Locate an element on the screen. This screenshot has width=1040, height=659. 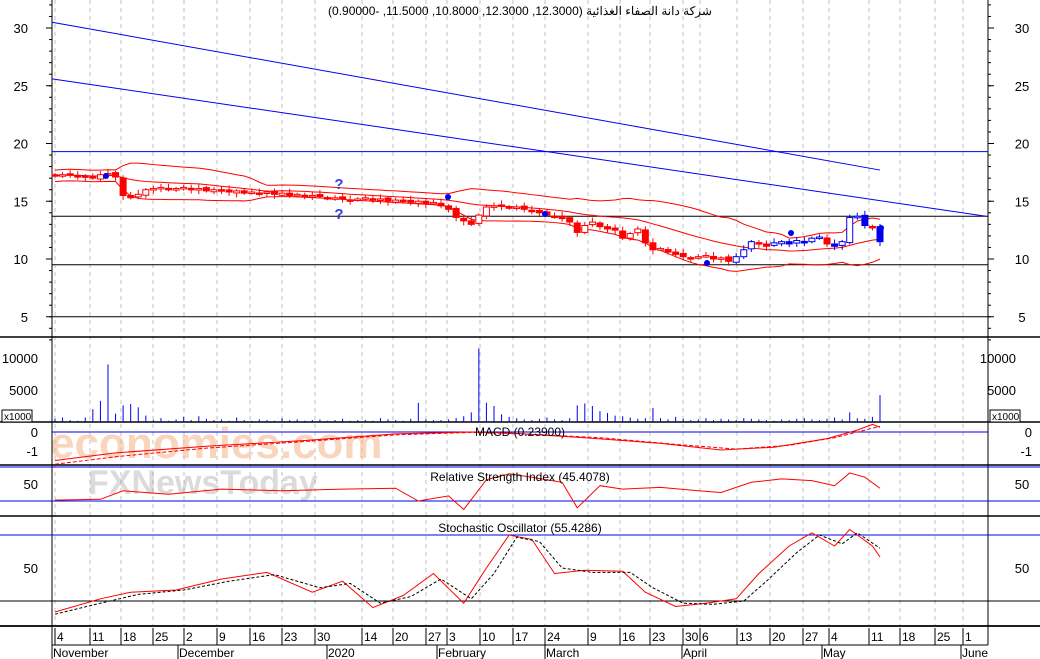
price-tick-label-left: 25 is located at coordinates (21, 86).